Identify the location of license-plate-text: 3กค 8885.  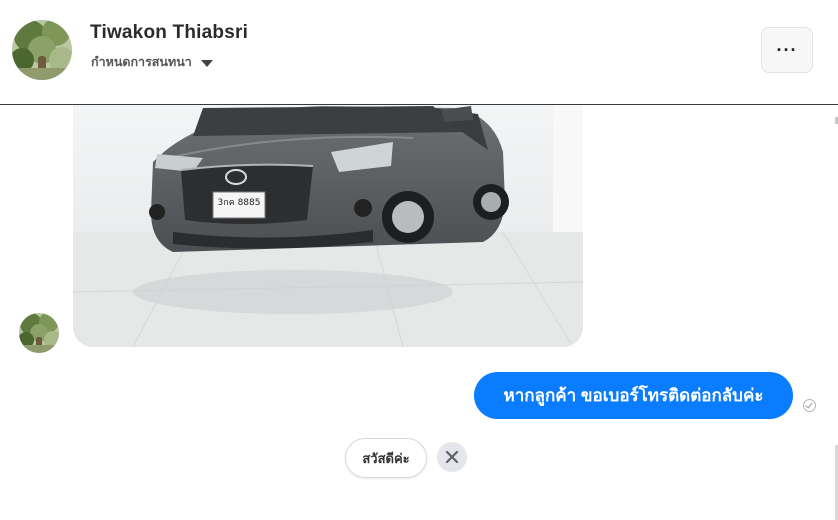
(239, 203).